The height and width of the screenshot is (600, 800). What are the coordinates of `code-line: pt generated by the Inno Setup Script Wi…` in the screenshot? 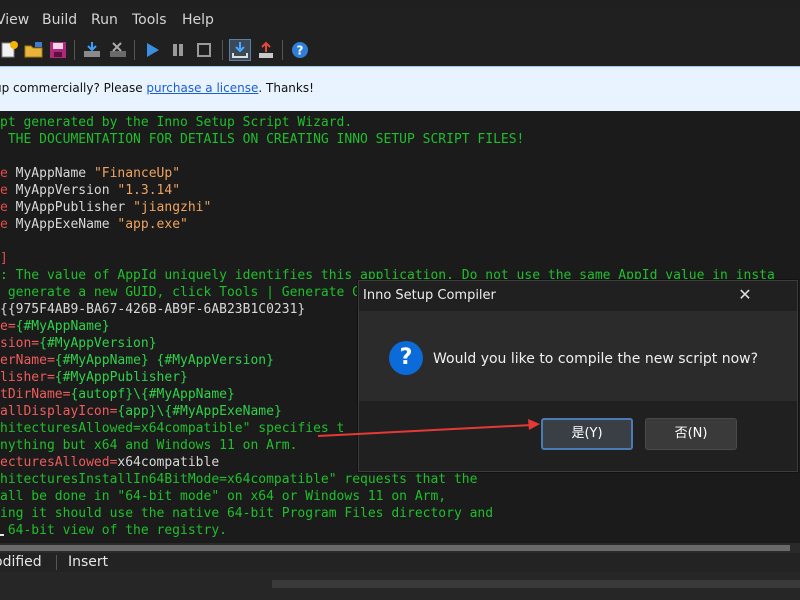 It's located at (176, 122).